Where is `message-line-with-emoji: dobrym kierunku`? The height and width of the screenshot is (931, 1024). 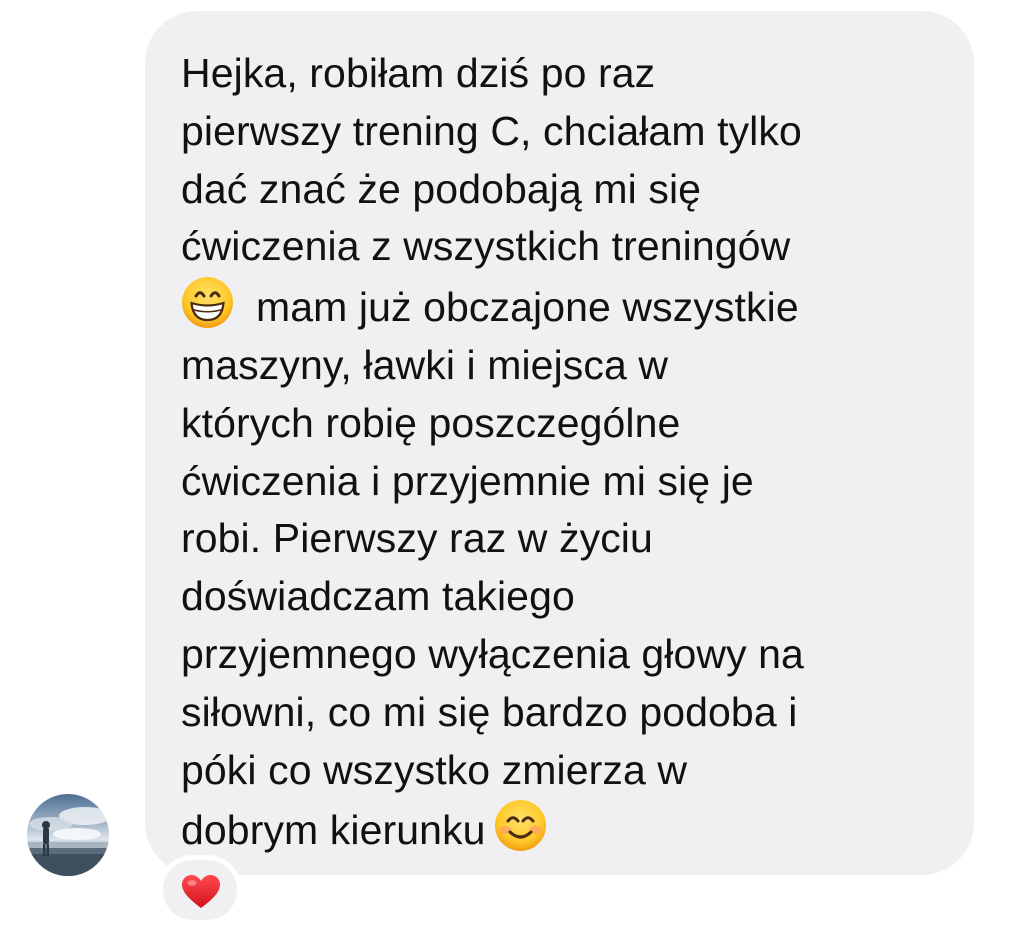 message-line-with-emoji: dobrym kierunku is located at coordinates (567, 829).